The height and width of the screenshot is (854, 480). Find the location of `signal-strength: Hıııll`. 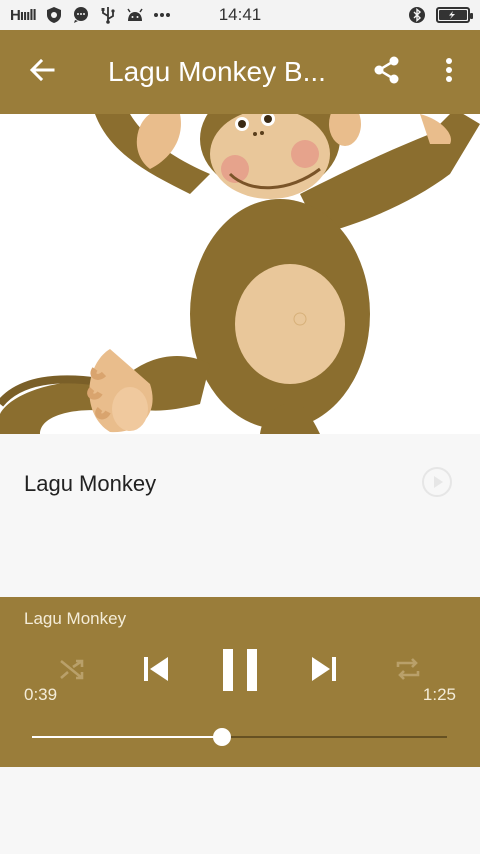

signal-strength: Hıııll is located at coordinates (23, 15).